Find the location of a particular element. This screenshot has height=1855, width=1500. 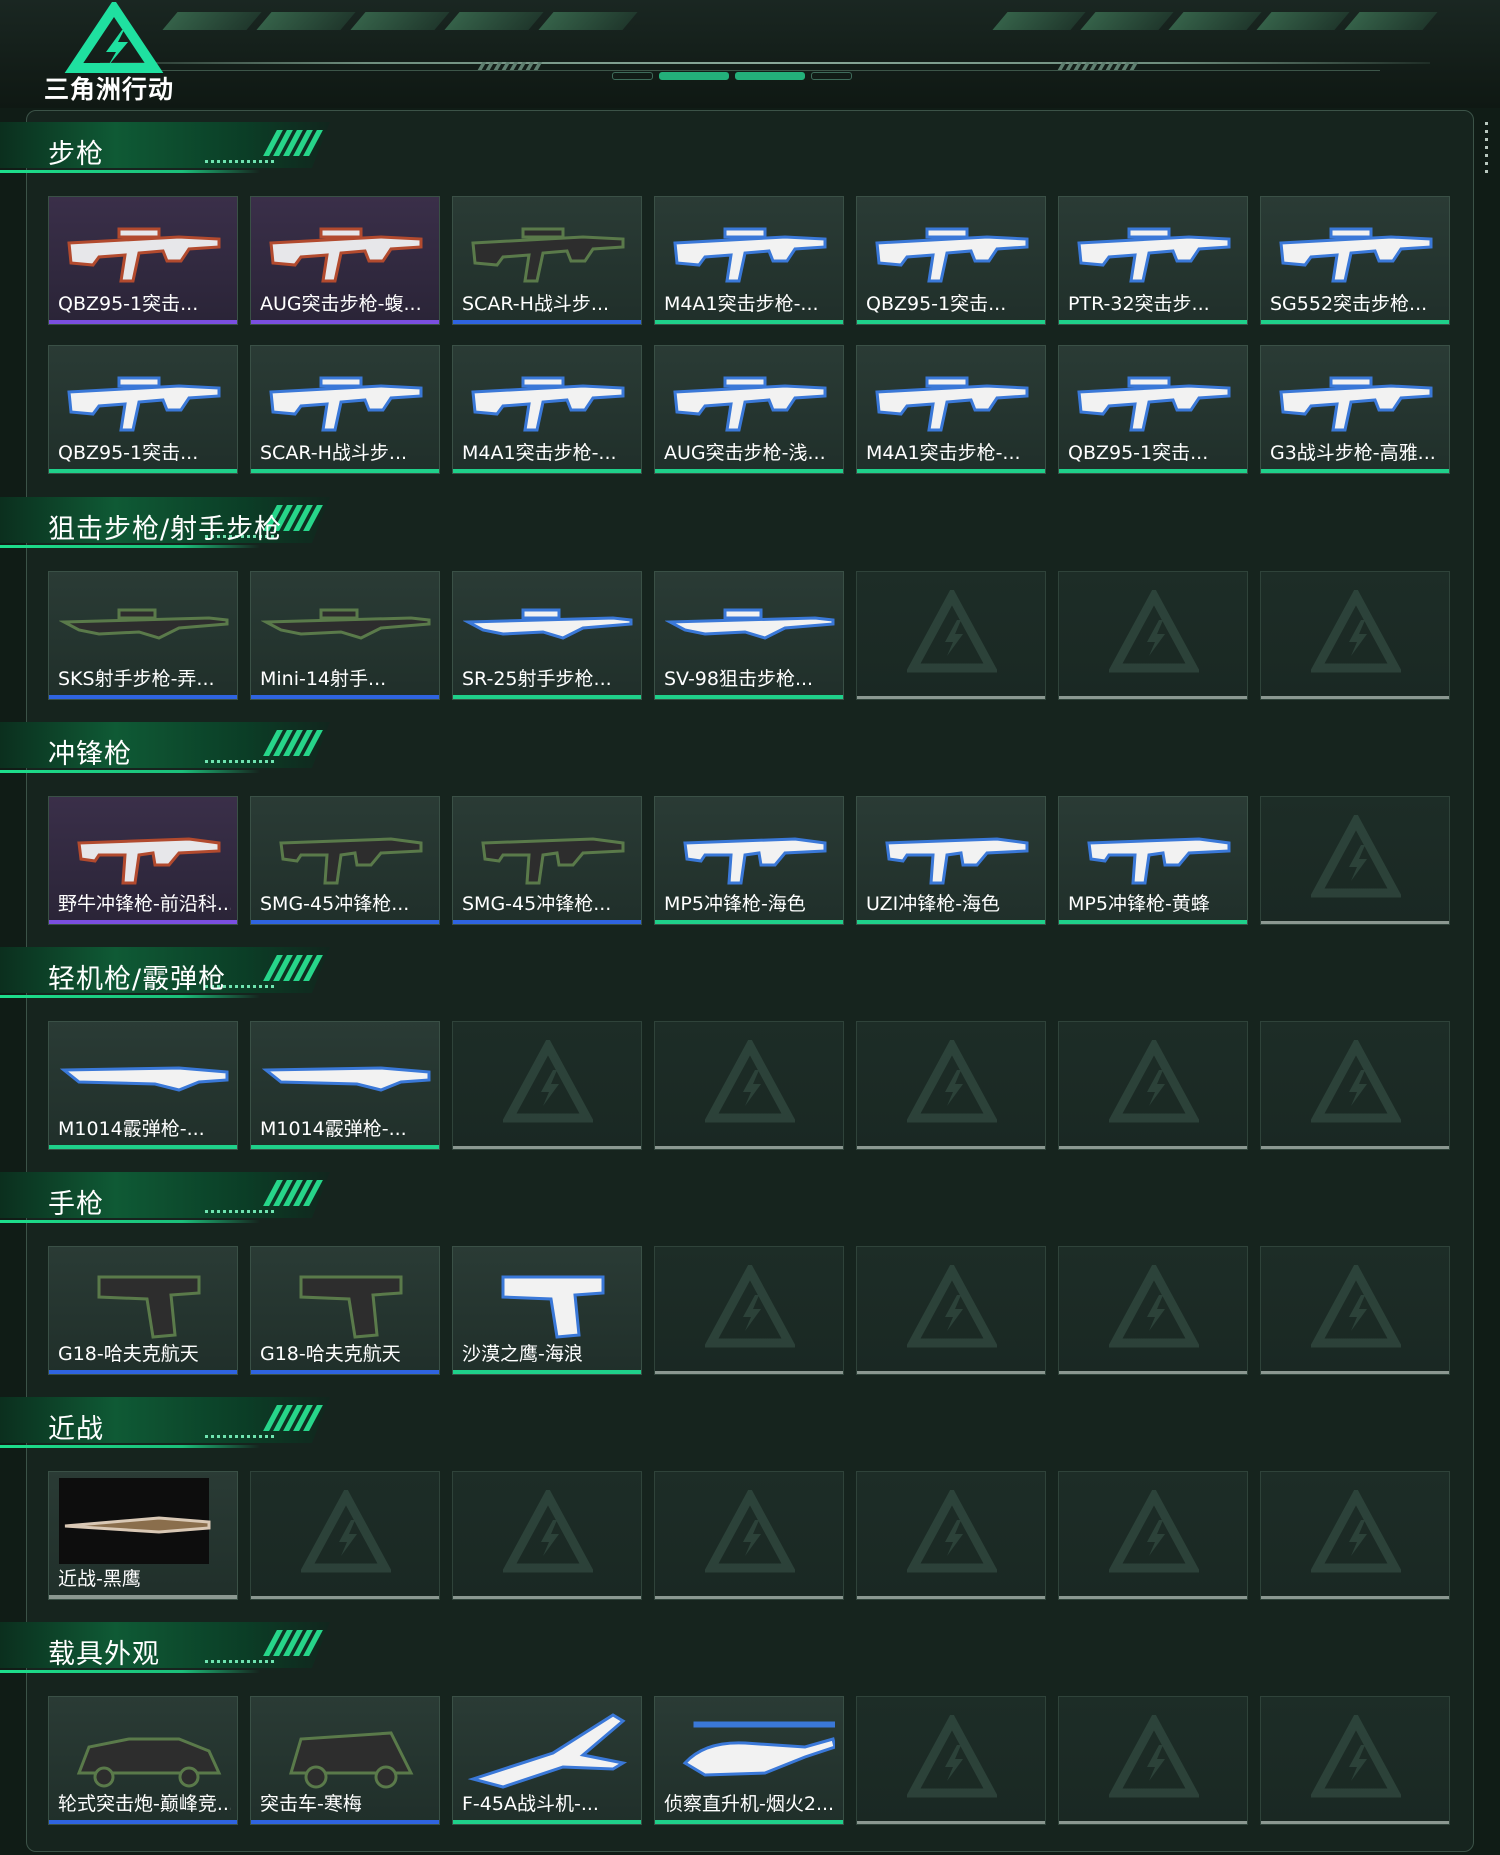

section-header-stripes is located at coordinates (293, 1418).